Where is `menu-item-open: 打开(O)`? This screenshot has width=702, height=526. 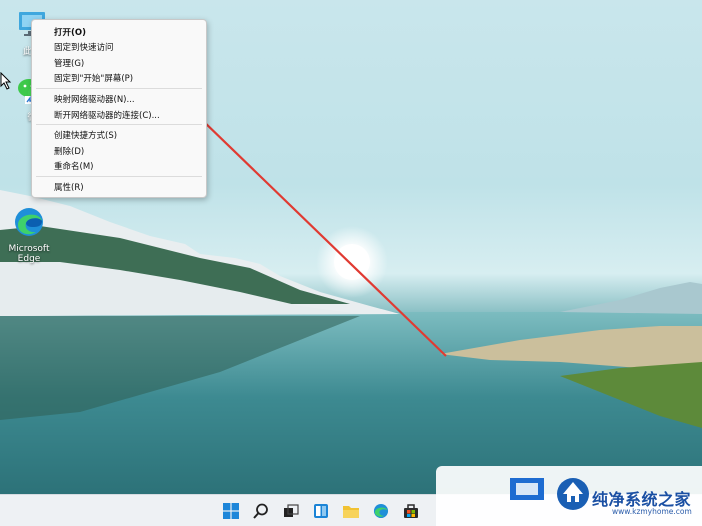 menu-item-open: 打开(O) is located at coordinates (70, 32).